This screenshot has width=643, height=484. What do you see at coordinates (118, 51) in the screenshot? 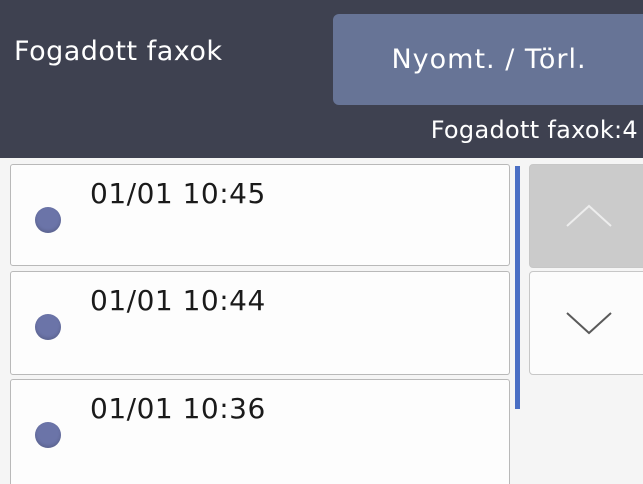
I see `screen-title: Fogadott faxok` at bounding box center [118, 51].